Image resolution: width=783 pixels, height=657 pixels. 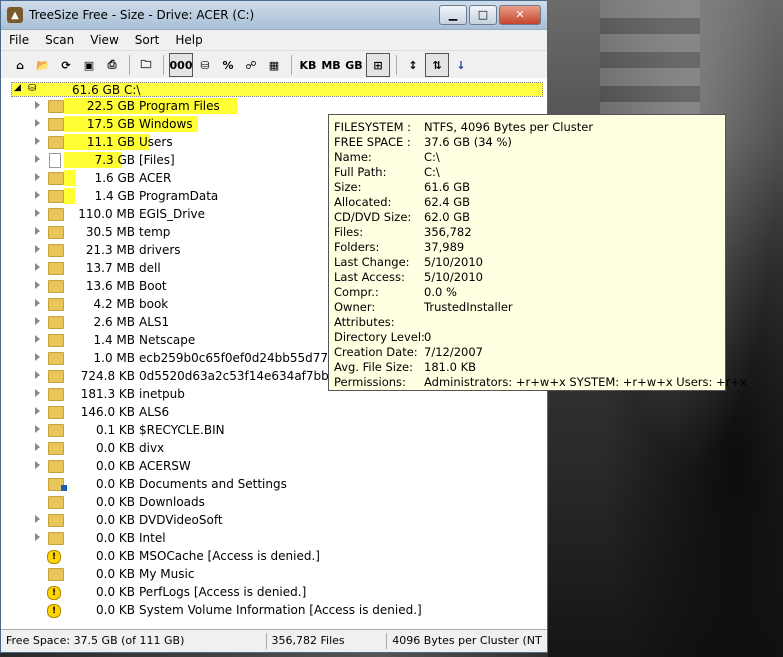 What do you see at coordinates (112, 65) in the screenshot?
I see `print-icon: ⎙` at bounding box center [112, 65].